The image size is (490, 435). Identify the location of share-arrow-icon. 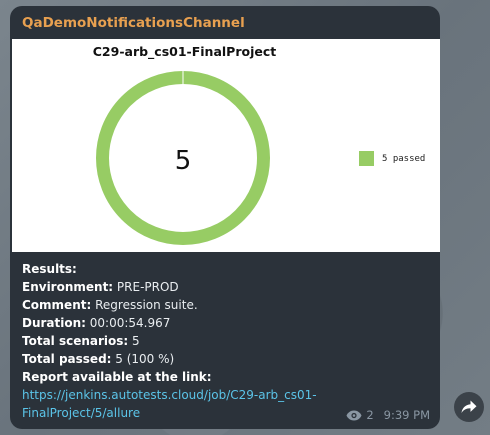
(469, 407).